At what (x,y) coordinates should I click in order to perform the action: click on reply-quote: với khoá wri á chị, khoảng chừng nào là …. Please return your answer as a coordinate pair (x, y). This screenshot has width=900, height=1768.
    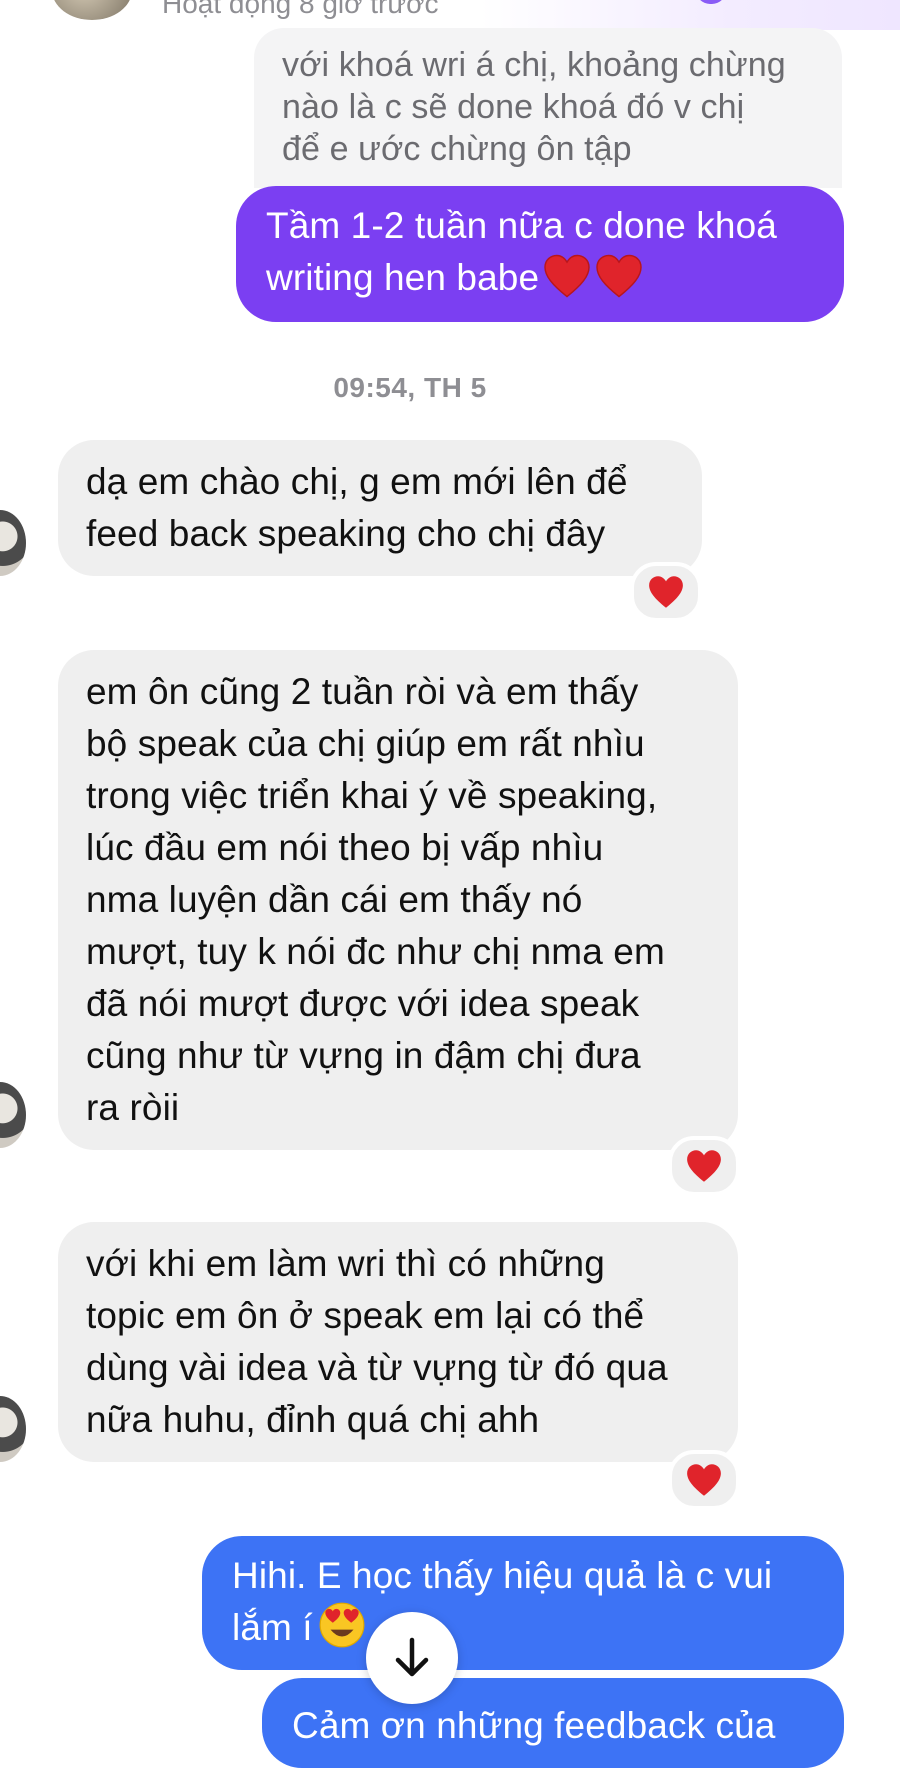
    Looking at the image, I should click on (548, 108).